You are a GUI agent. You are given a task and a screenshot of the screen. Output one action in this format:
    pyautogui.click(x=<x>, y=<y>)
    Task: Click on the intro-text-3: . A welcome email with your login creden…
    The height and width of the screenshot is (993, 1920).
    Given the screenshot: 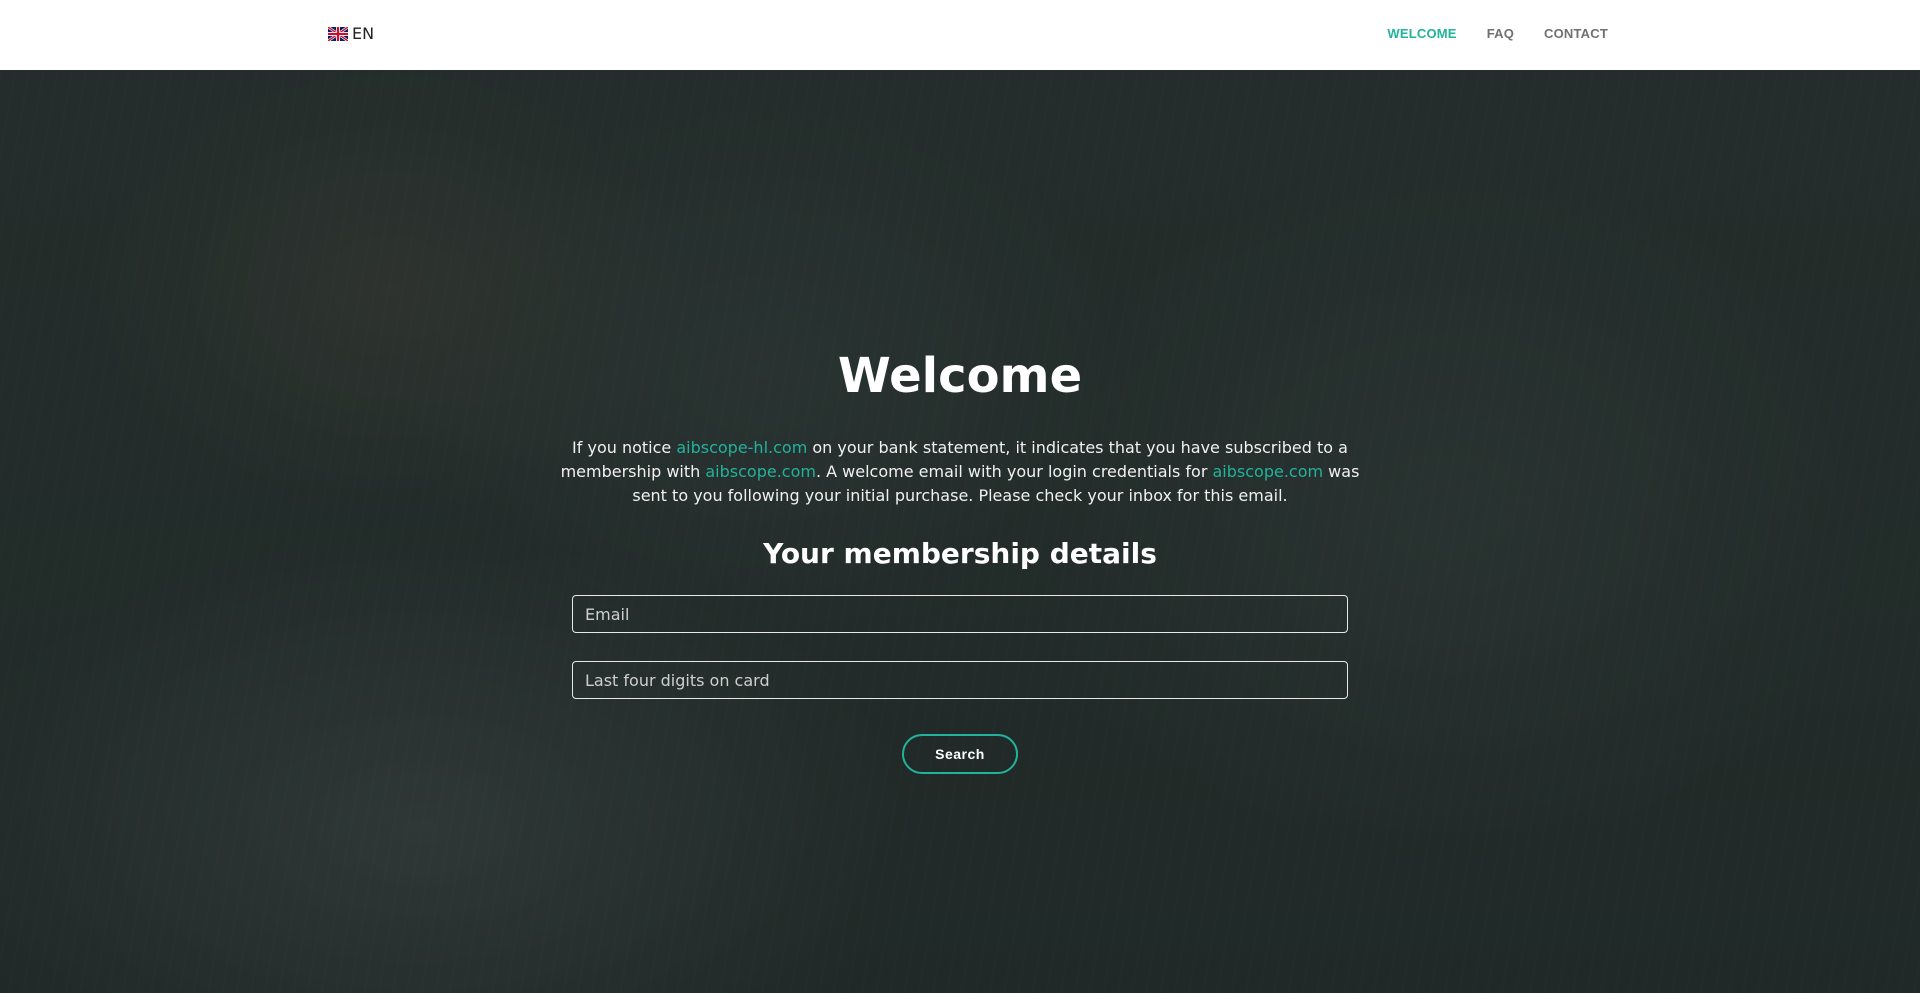 What is the action you would take?
    pyautogui.click(x=1014, y=471)
    